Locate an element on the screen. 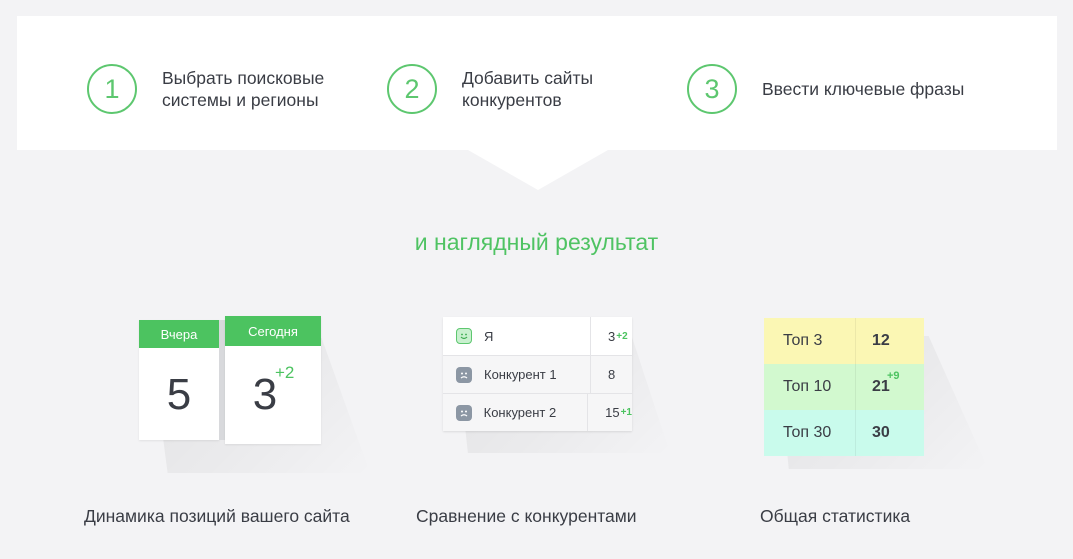 This screenshot has height=559, width=1073. yesterday-card: Вчера 5 is located at coordinates (179, 380).